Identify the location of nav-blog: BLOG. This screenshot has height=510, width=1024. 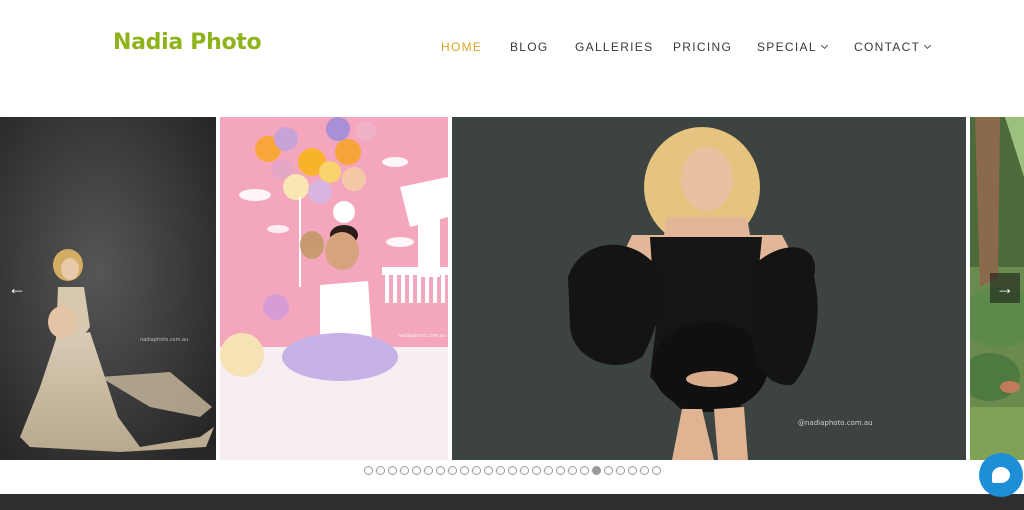
(529, 47).